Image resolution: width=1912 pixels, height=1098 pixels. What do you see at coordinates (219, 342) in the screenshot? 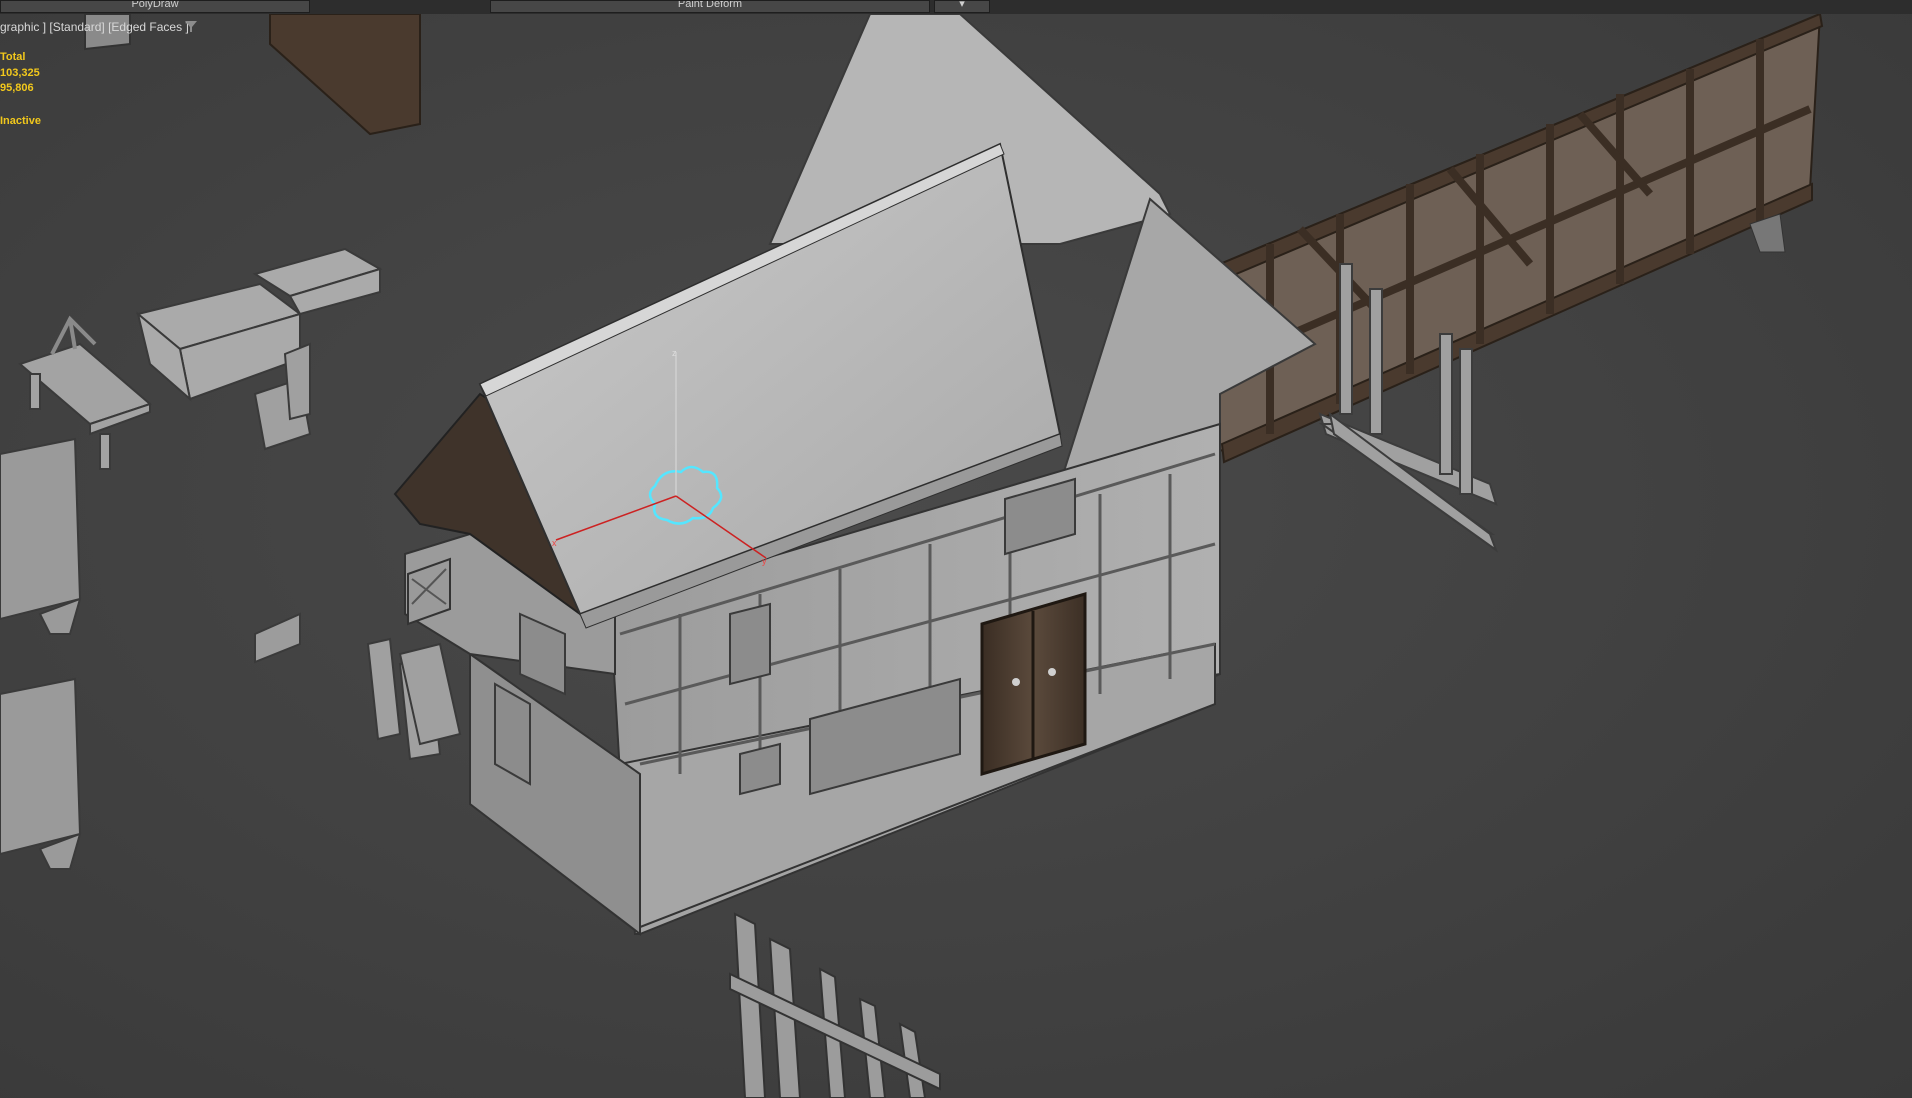
I see `crate-model` at bounding box center [219, 342].